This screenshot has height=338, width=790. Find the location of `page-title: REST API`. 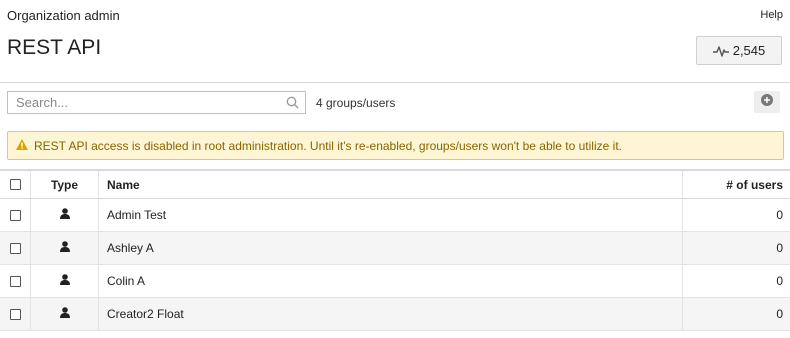

page-title: REST API is located at coordinates (54, 47).